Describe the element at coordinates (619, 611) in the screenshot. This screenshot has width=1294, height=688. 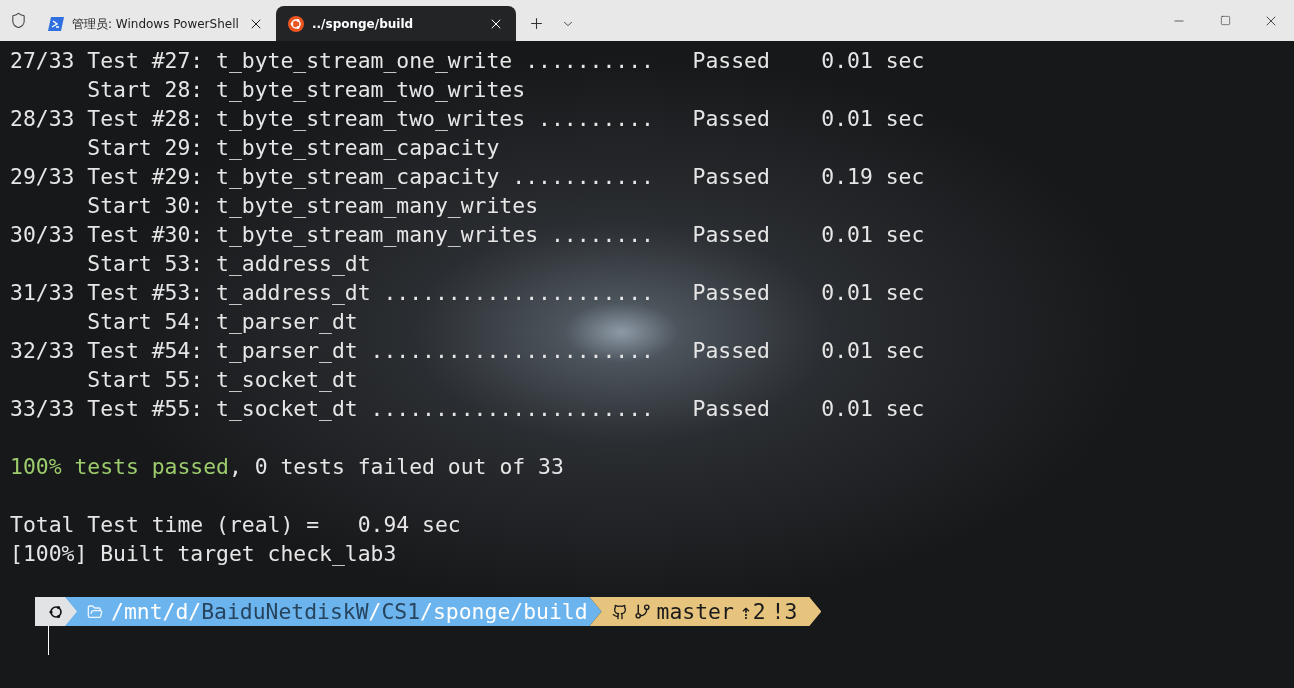
I see `cat-icon` at that location.